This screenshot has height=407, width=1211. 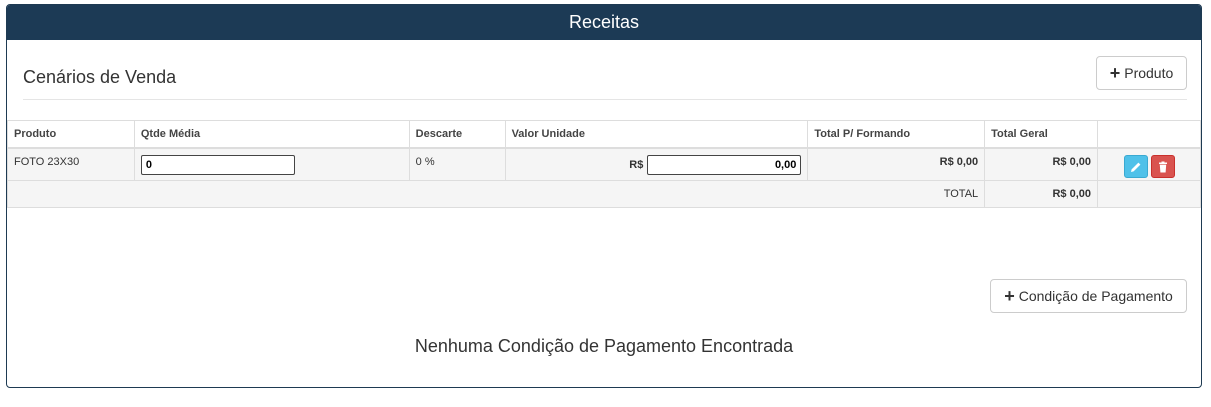 What do you see at coordinates (604, 346) in the screenshot?
I see `empty-state-message: Nenhuma Condição de Pagamento Encontrada` at bounding box center [604, 346].